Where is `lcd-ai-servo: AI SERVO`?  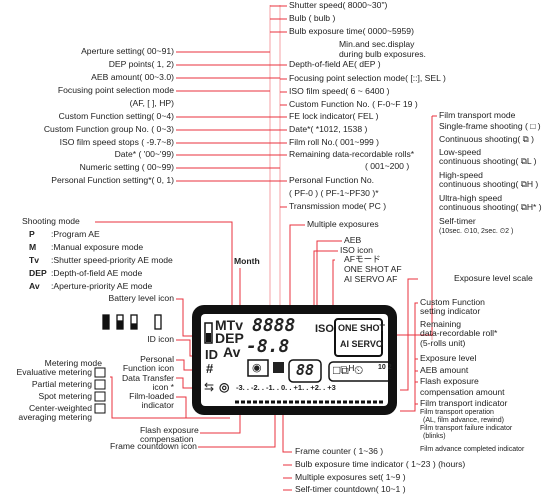
lcd-ai-servo: AI SERVO is located at coordinates (361, 344).